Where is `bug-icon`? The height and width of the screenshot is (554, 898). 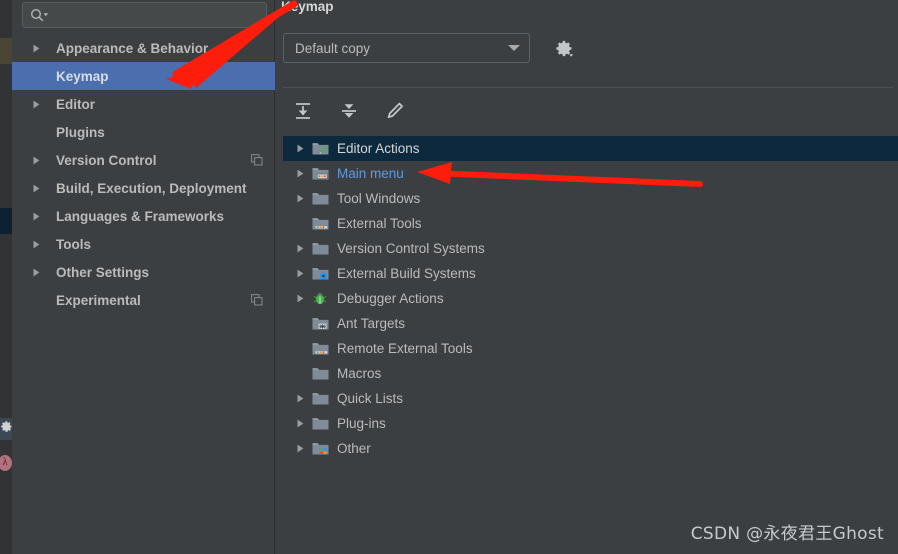 bug-icon is located at coordinates (320, 299).